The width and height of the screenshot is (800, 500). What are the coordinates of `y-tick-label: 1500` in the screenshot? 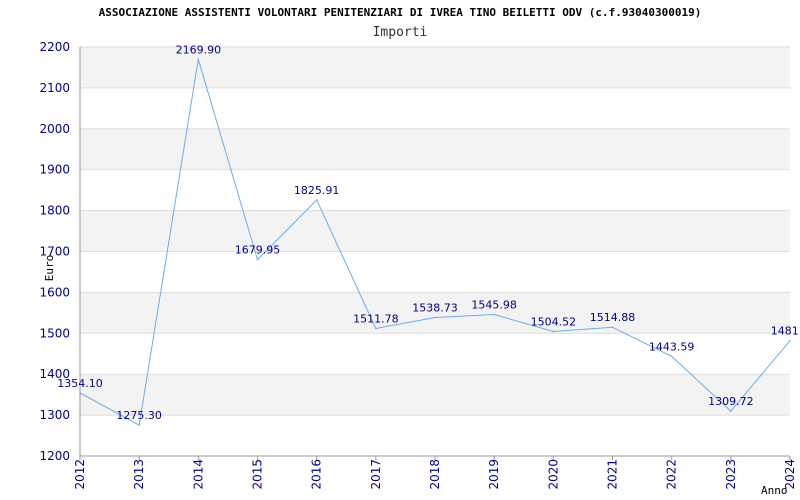 It's located at (54, 333).